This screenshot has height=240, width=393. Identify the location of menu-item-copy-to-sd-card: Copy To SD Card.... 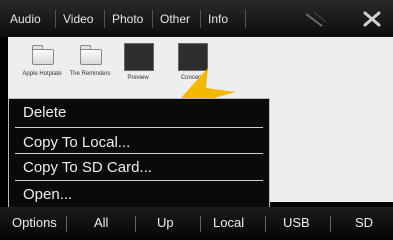
(139, 168).